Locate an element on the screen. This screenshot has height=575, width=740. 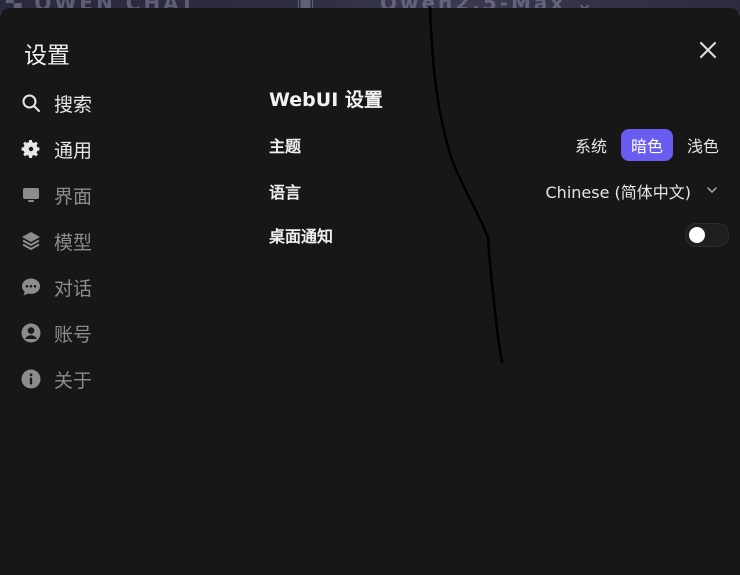
sidebar-item-label: 模型 is located at coordinates (73, 242).